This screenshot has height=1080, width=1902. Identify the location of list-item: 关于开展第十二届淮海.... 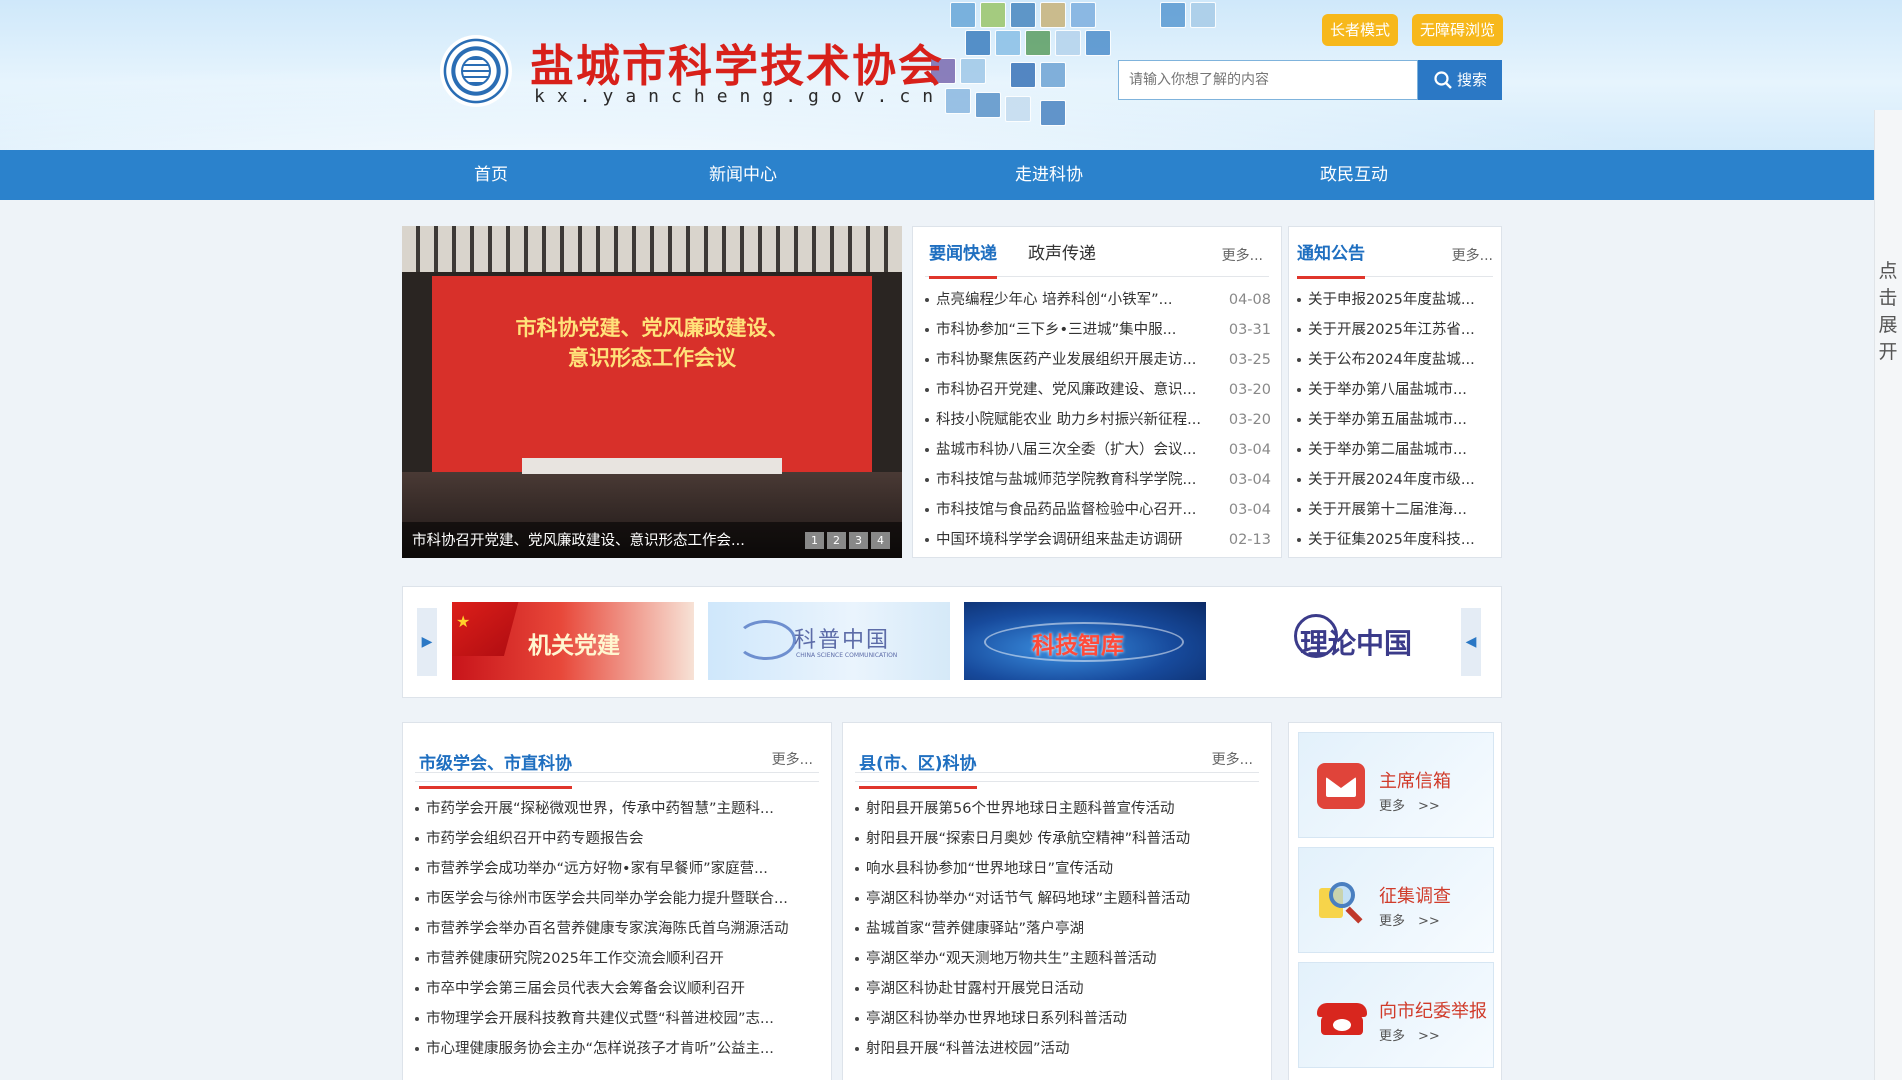
(1396, 510).